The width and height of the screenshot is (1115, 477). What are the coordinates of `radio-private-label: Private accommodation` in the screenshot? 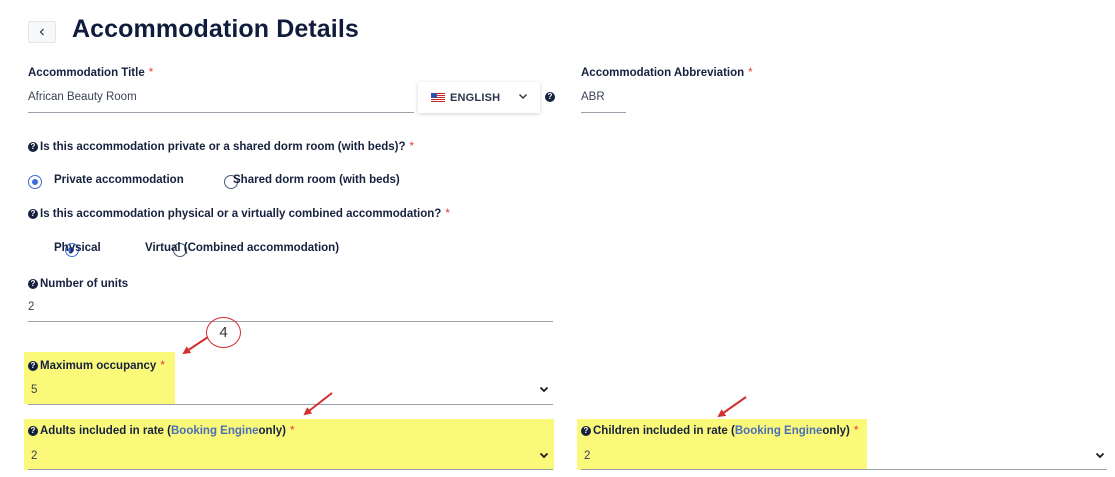 It's located at (119, 180).